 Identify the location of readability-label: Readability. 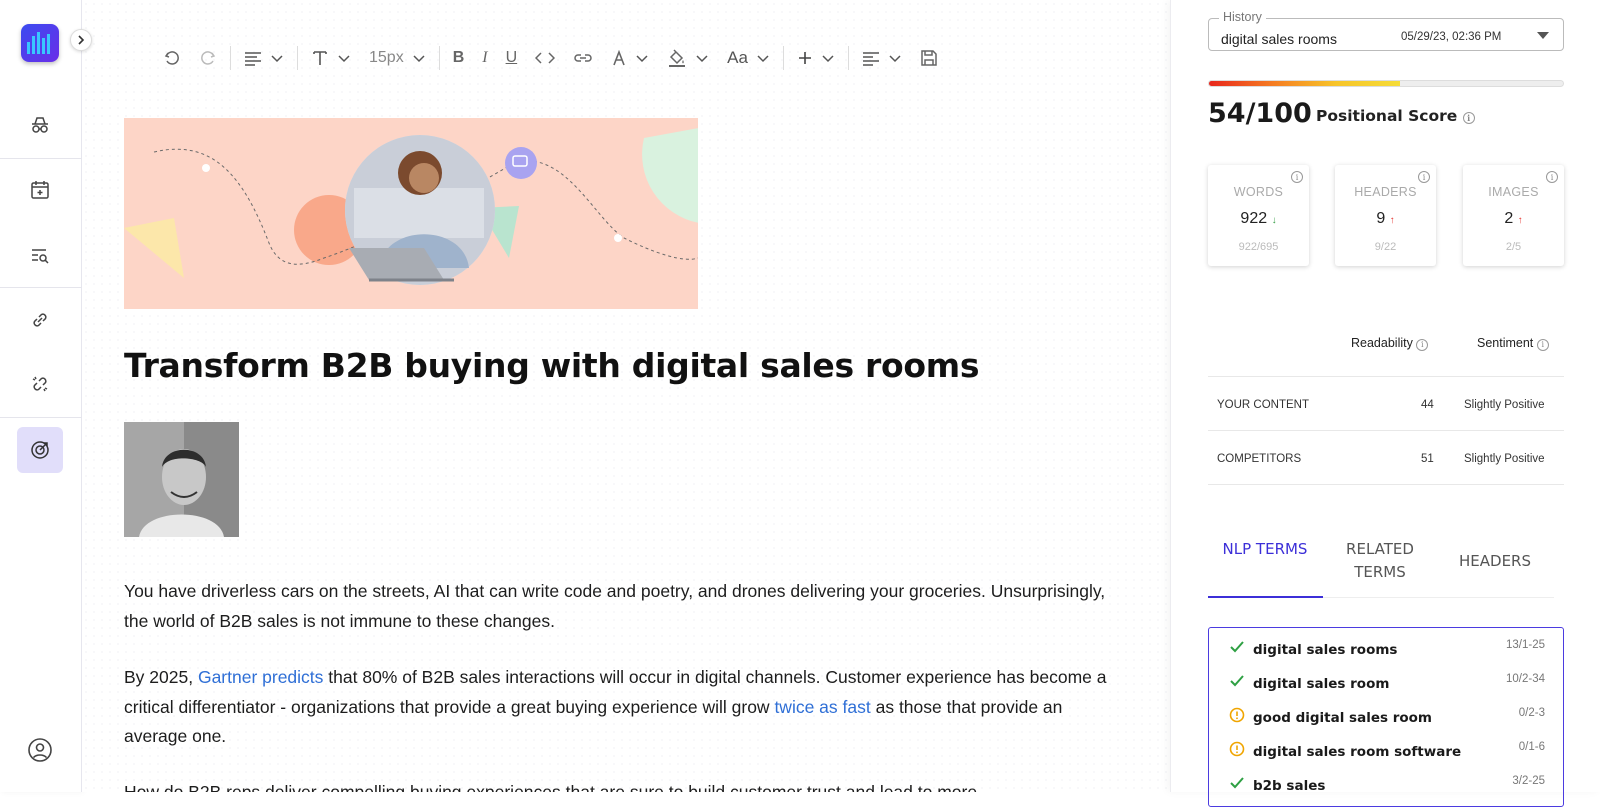
(1382, 343).